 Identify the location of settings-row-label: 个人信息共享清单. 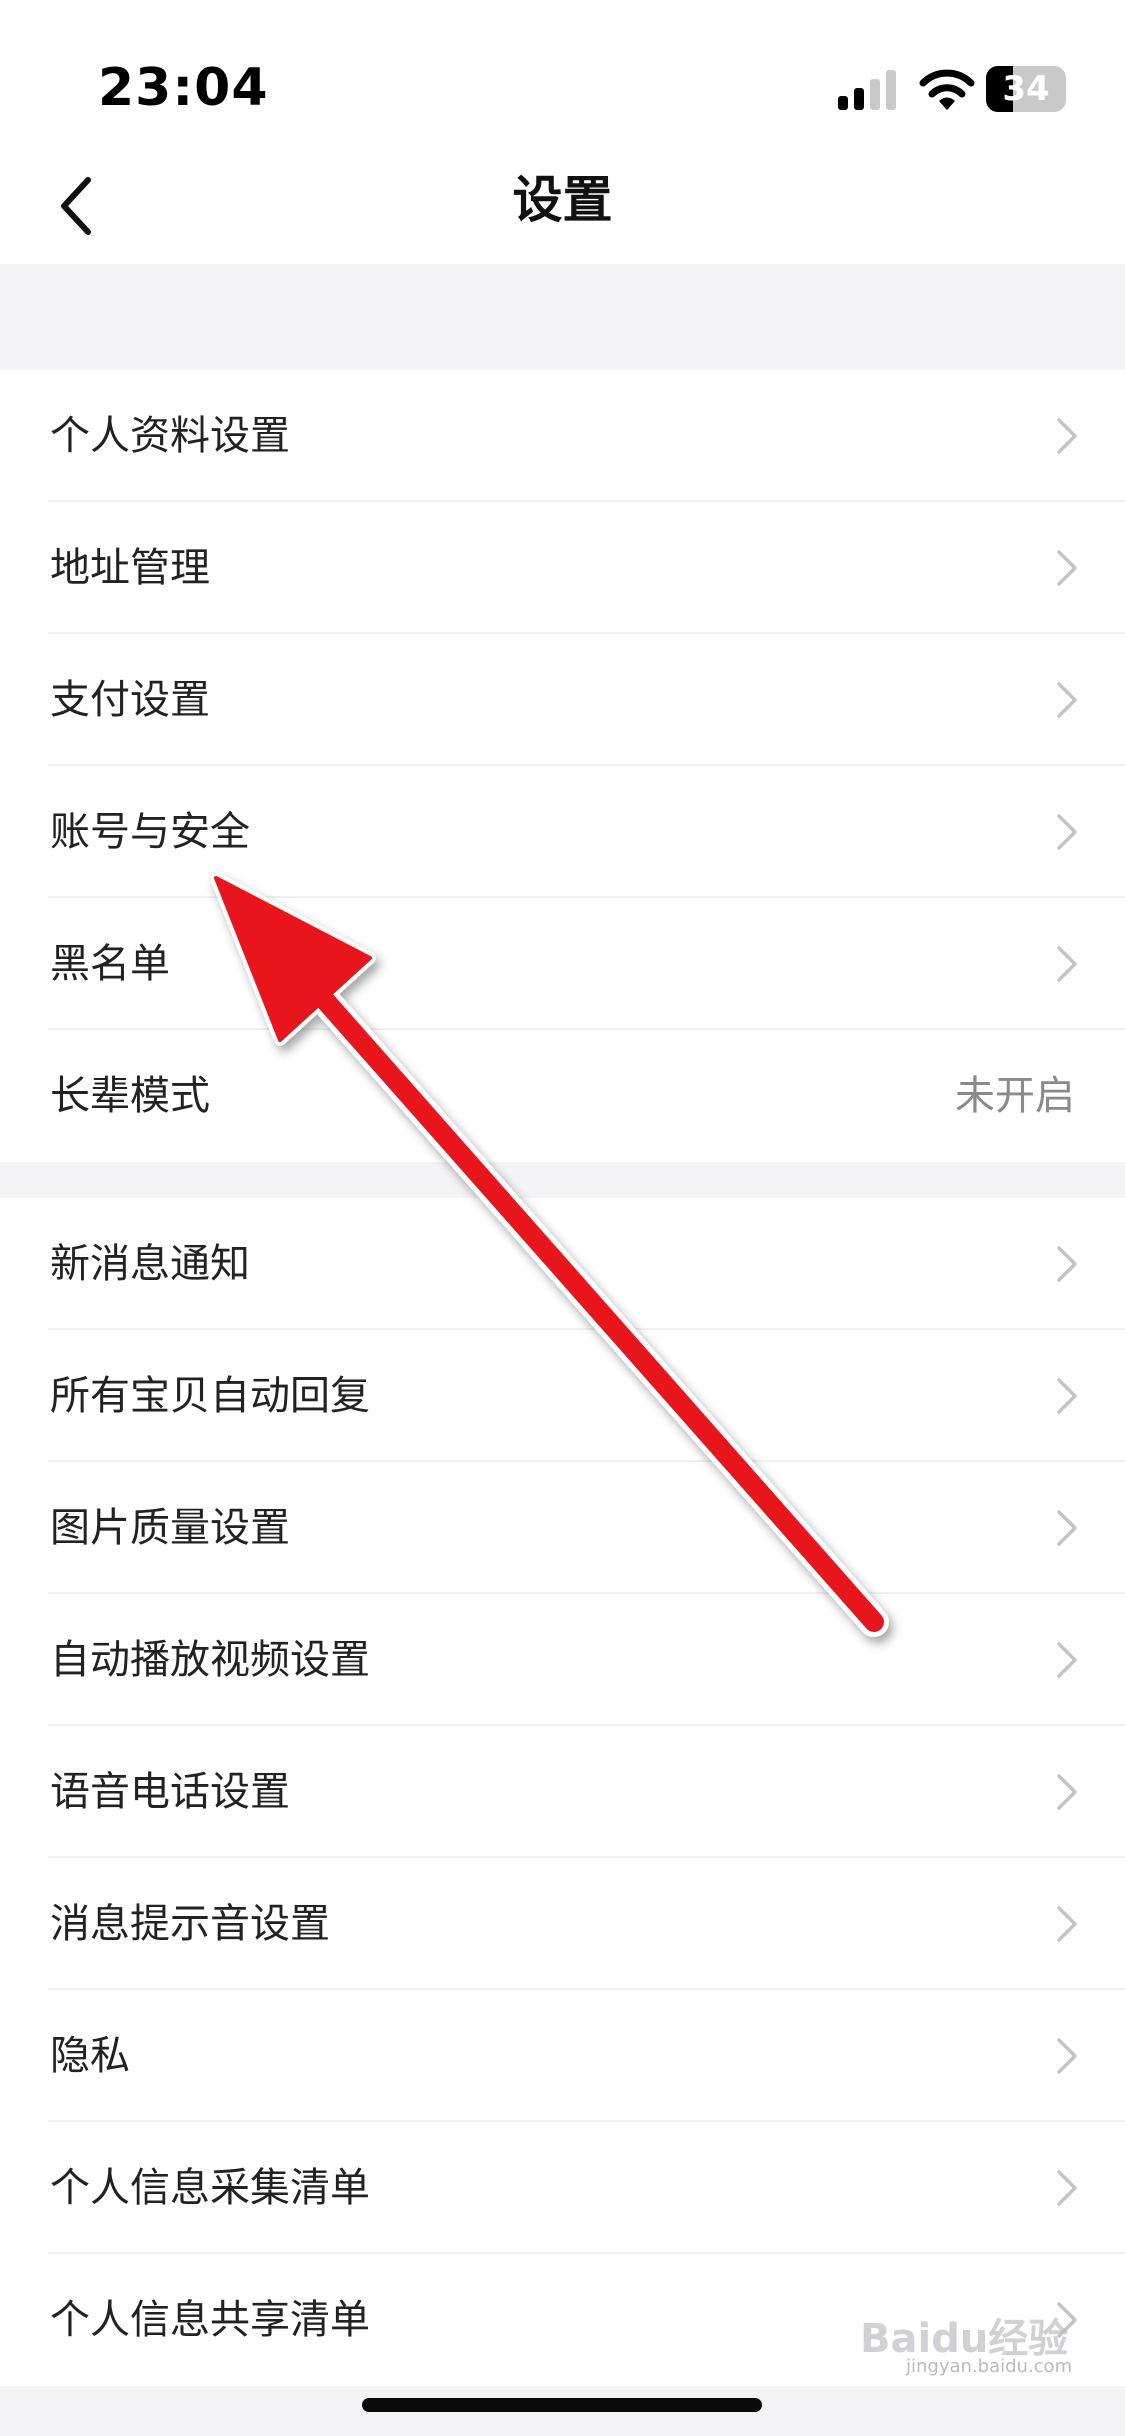
(210, 2320).